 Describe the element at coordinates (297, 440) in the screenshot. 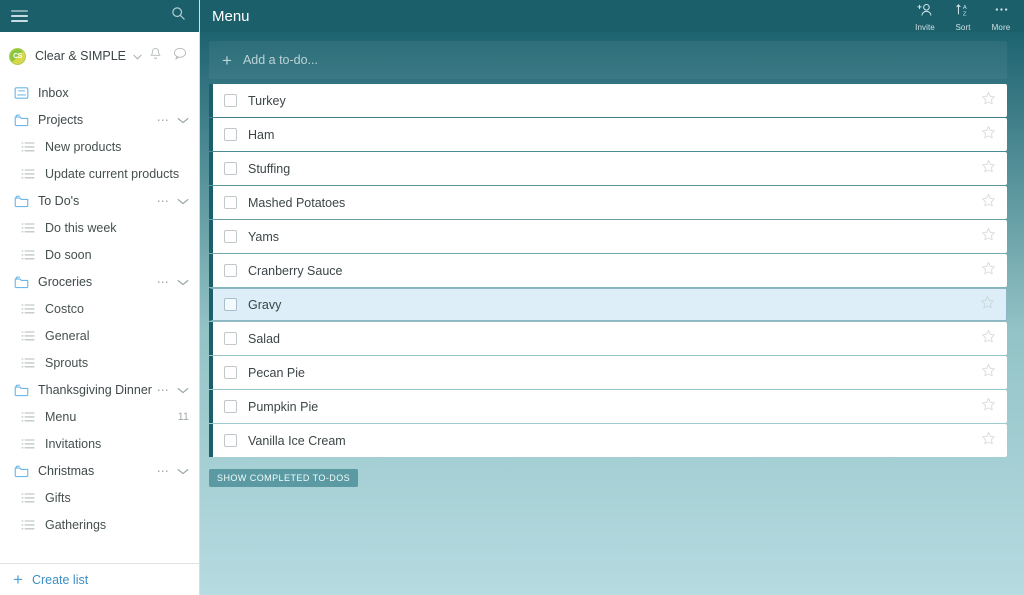

I see `todo-label: Vanilla Ice Cream` at that location.